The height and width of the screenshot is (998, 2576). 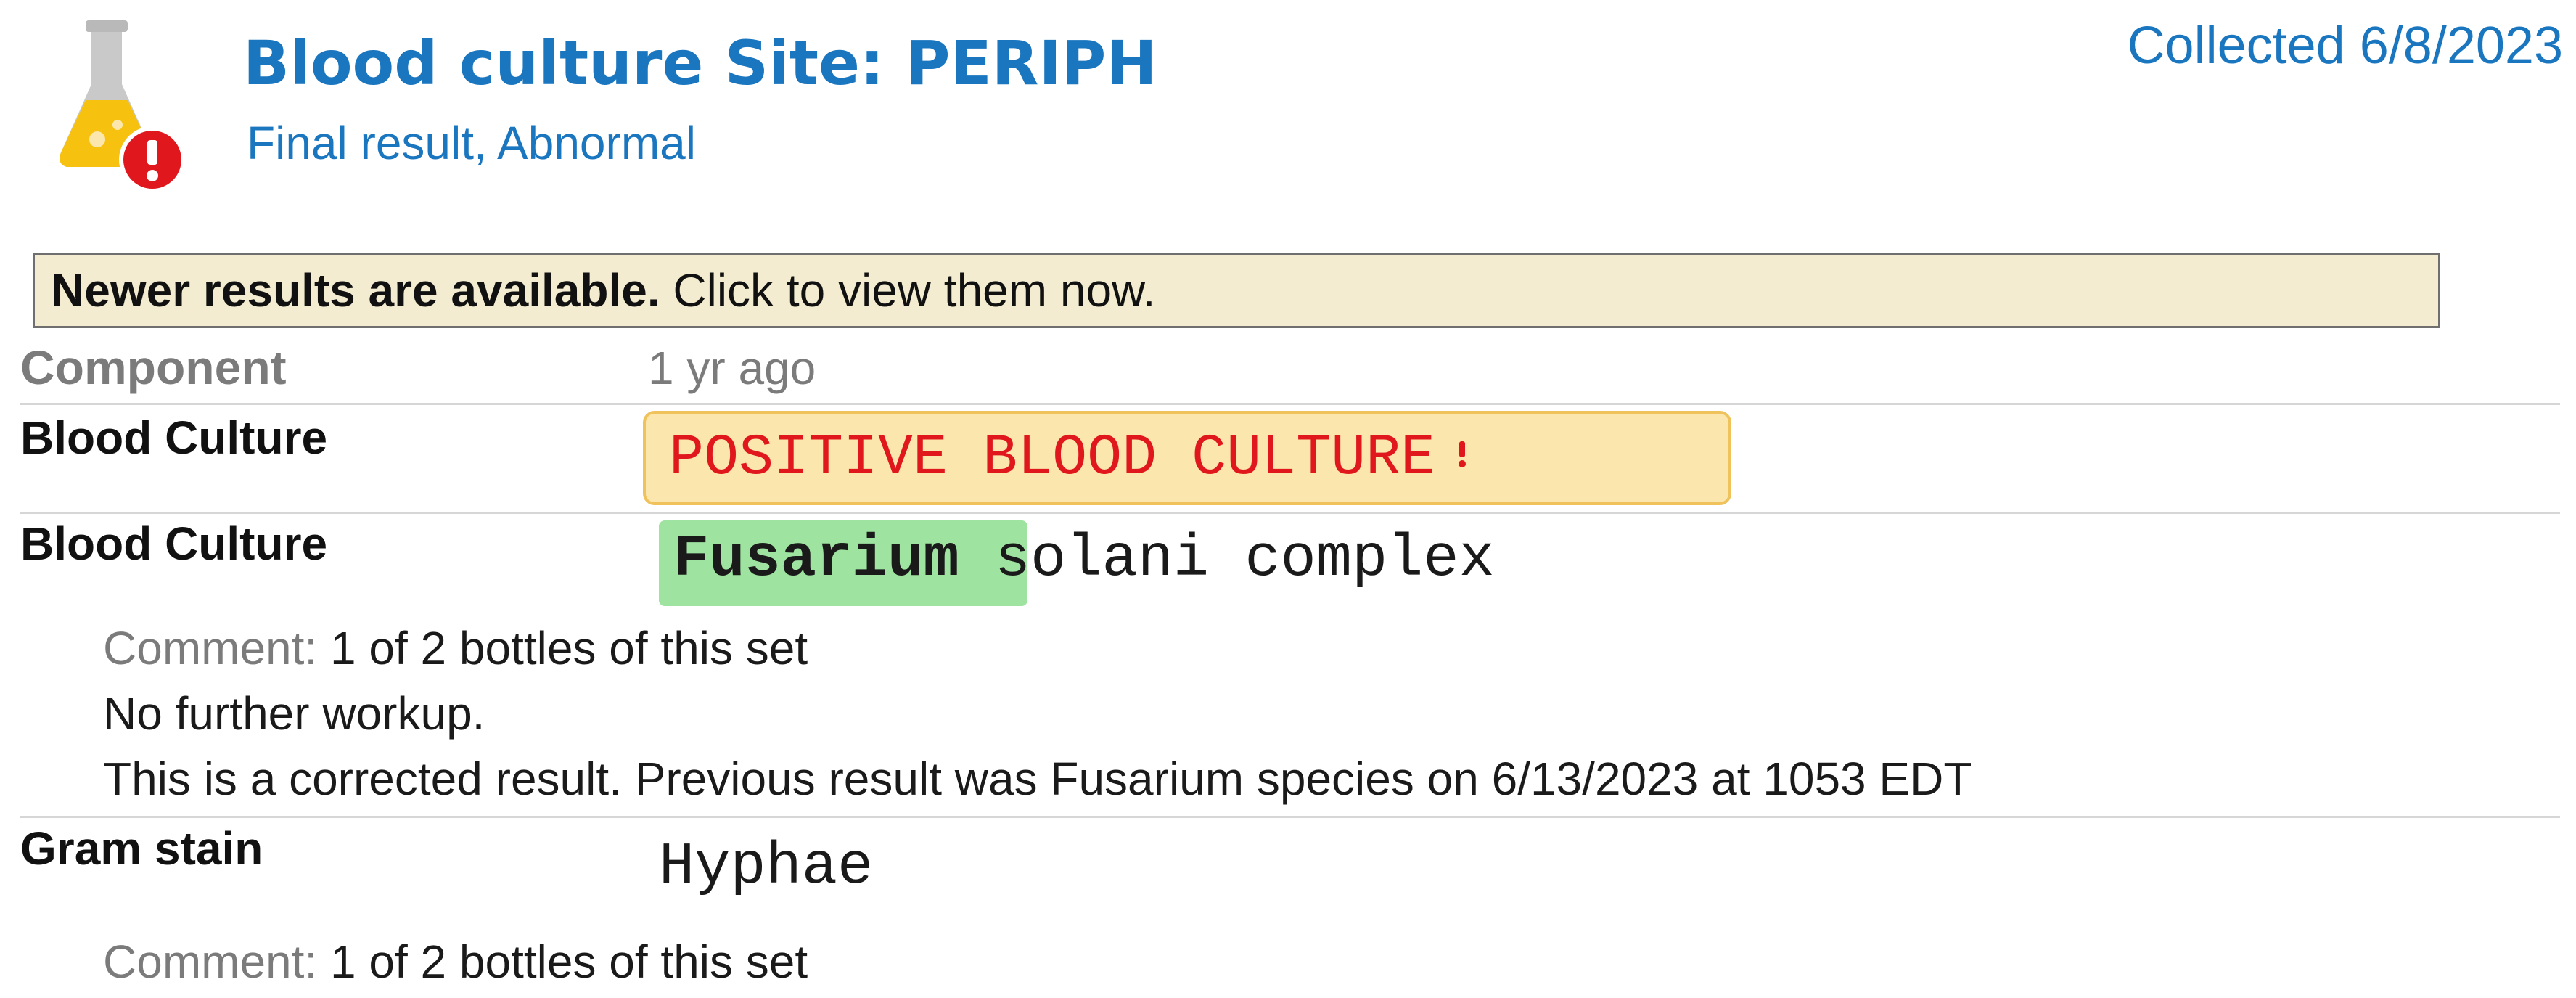 I want to click on result-value: POSITIVE BLOOD CULTURE, so click(x=1068, y=458).